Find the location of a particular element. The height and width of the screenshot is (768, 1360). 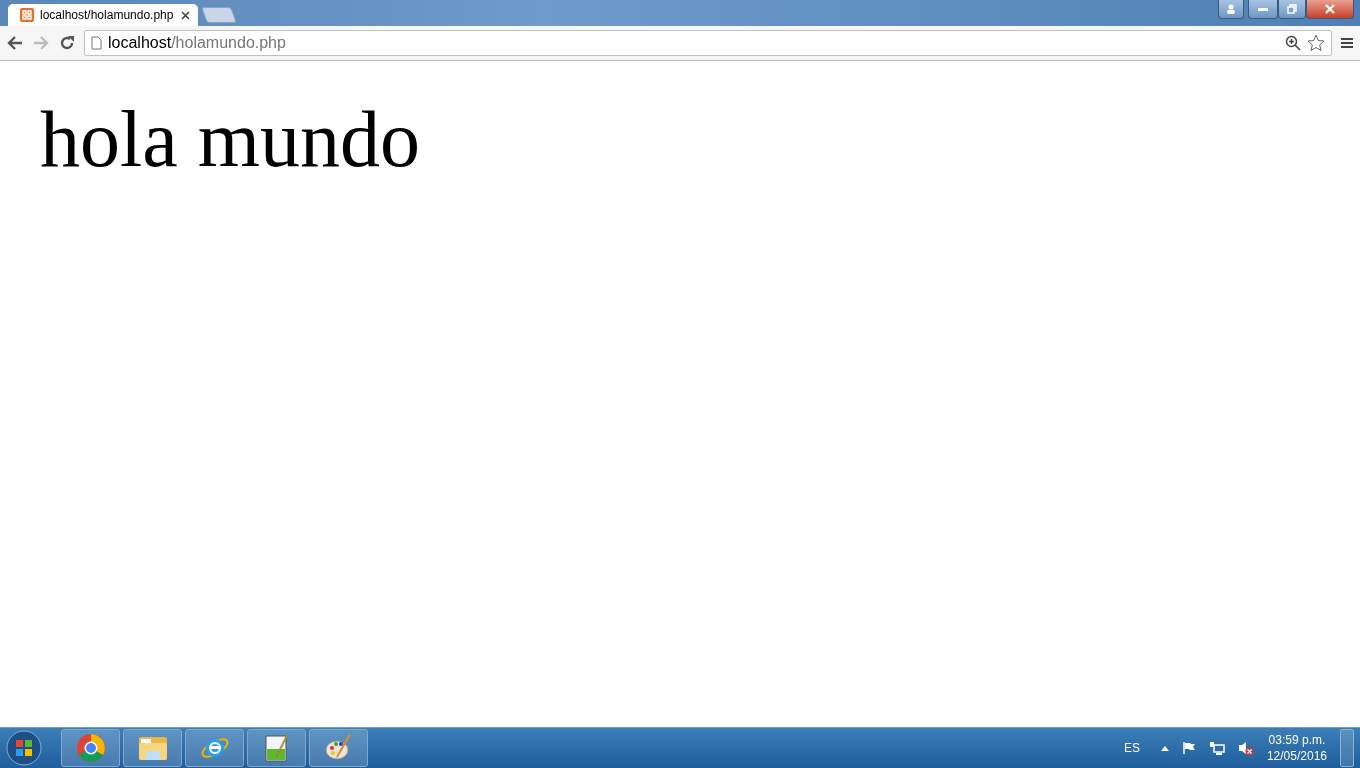

minimize-button is located at coordinates (1263, 9).